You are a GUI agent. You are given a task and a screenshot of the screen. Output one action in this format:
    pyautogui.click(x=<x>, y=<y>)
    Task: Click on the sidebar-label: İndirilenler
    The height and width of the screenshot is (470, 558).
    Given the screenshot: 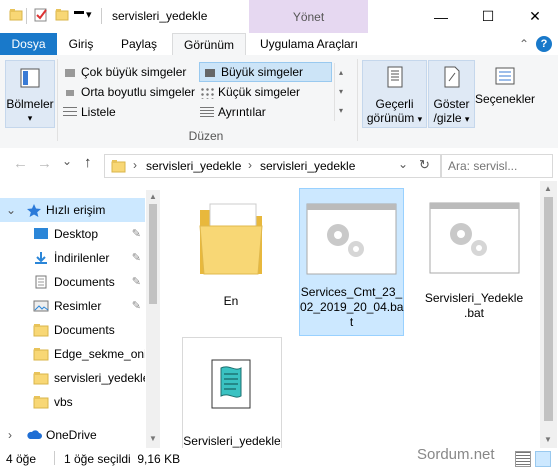 What is the action you would take?
    pyautogui.click(x=82, y=258)
    